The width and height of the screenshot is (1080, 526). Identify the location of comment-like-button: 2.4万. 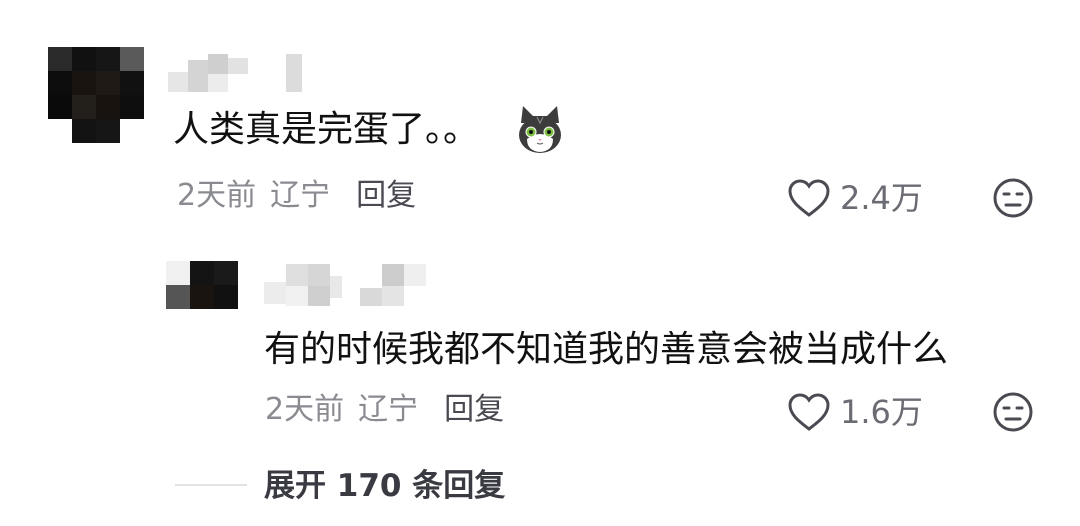
(854, 198).